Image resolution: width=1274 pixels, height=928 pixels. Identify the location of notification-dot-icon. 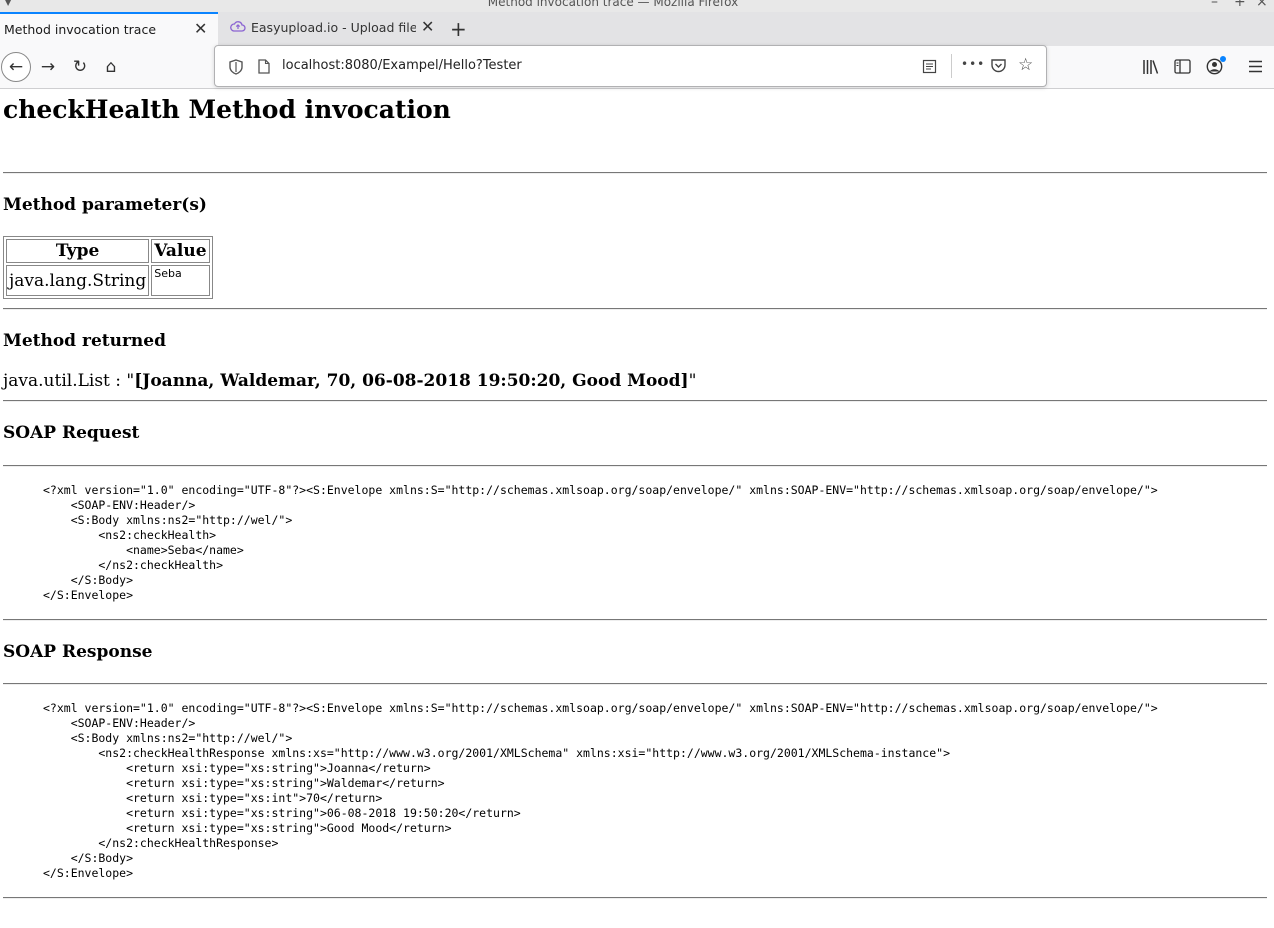
(1223, 59).